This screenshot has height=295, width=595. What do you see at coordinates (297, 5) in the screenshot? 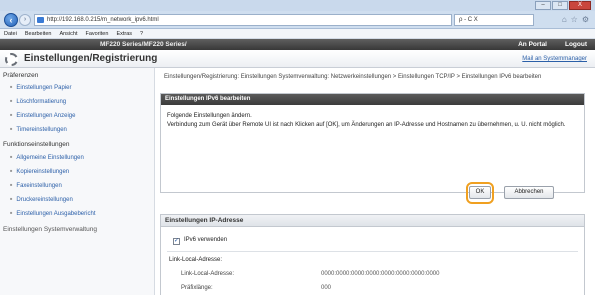
I see `window-title-bar: – □ X` at bounding box center [297, 5].